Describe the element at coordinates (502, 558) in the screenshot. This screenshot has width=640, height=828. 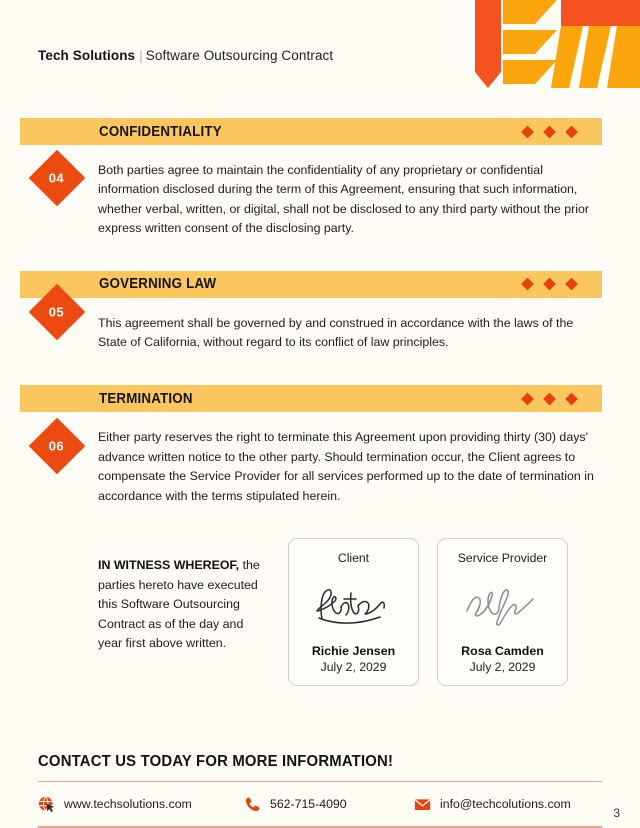
I see `signature-role: Service Provider` at that location.